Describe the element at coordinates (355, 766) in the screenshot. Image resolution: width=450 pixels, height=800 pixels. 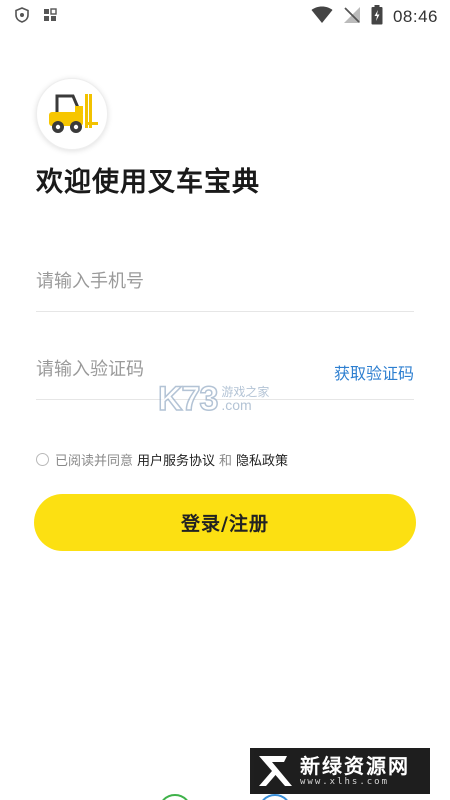
I see `watermark-bottom-cn: 新绿资源网` at that location.